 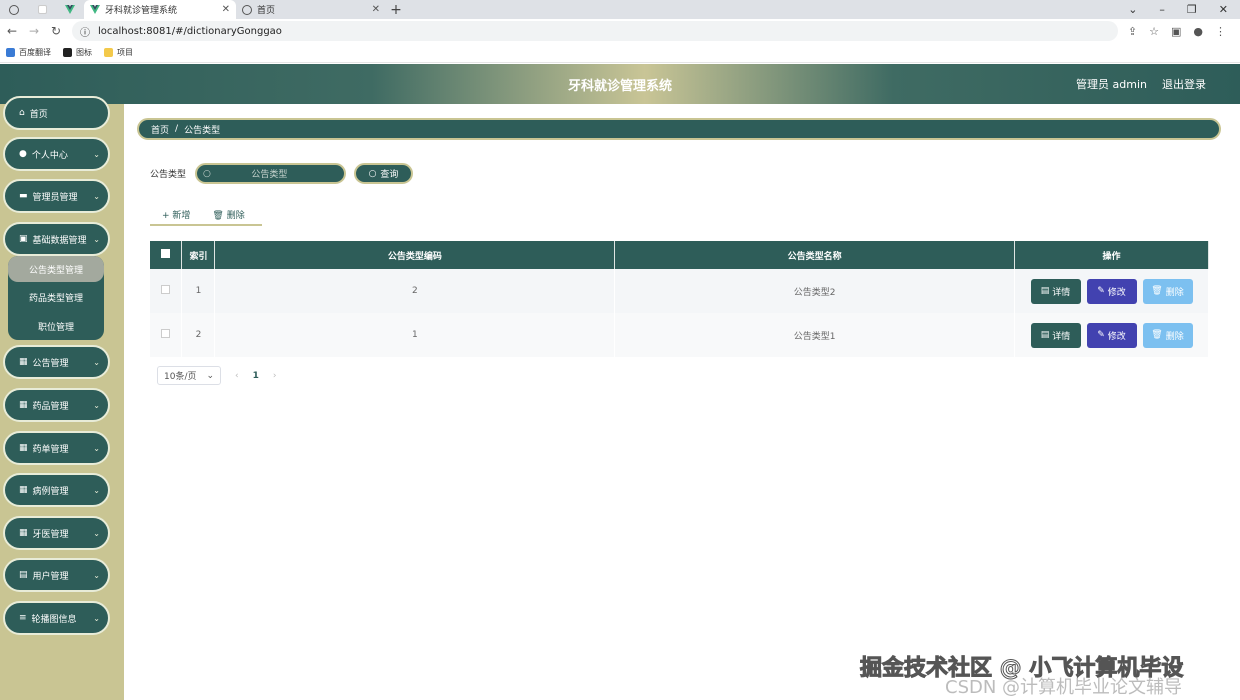 What do you see at coordinates (34, 31) in the screenshot?
I see `forward-icon: →` at bounding box center [34, 31].